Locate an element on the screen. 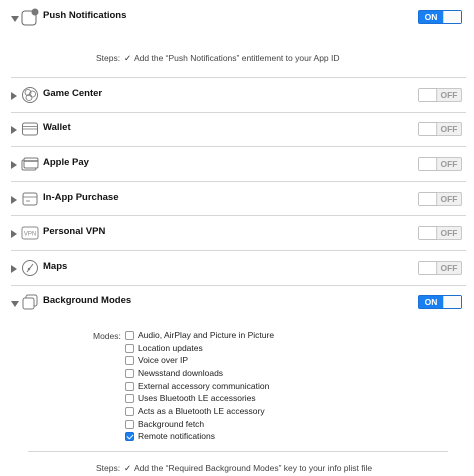 The image size is (474, 476). mode-label: Newsstand downloads is located at coordinates (181, 373).